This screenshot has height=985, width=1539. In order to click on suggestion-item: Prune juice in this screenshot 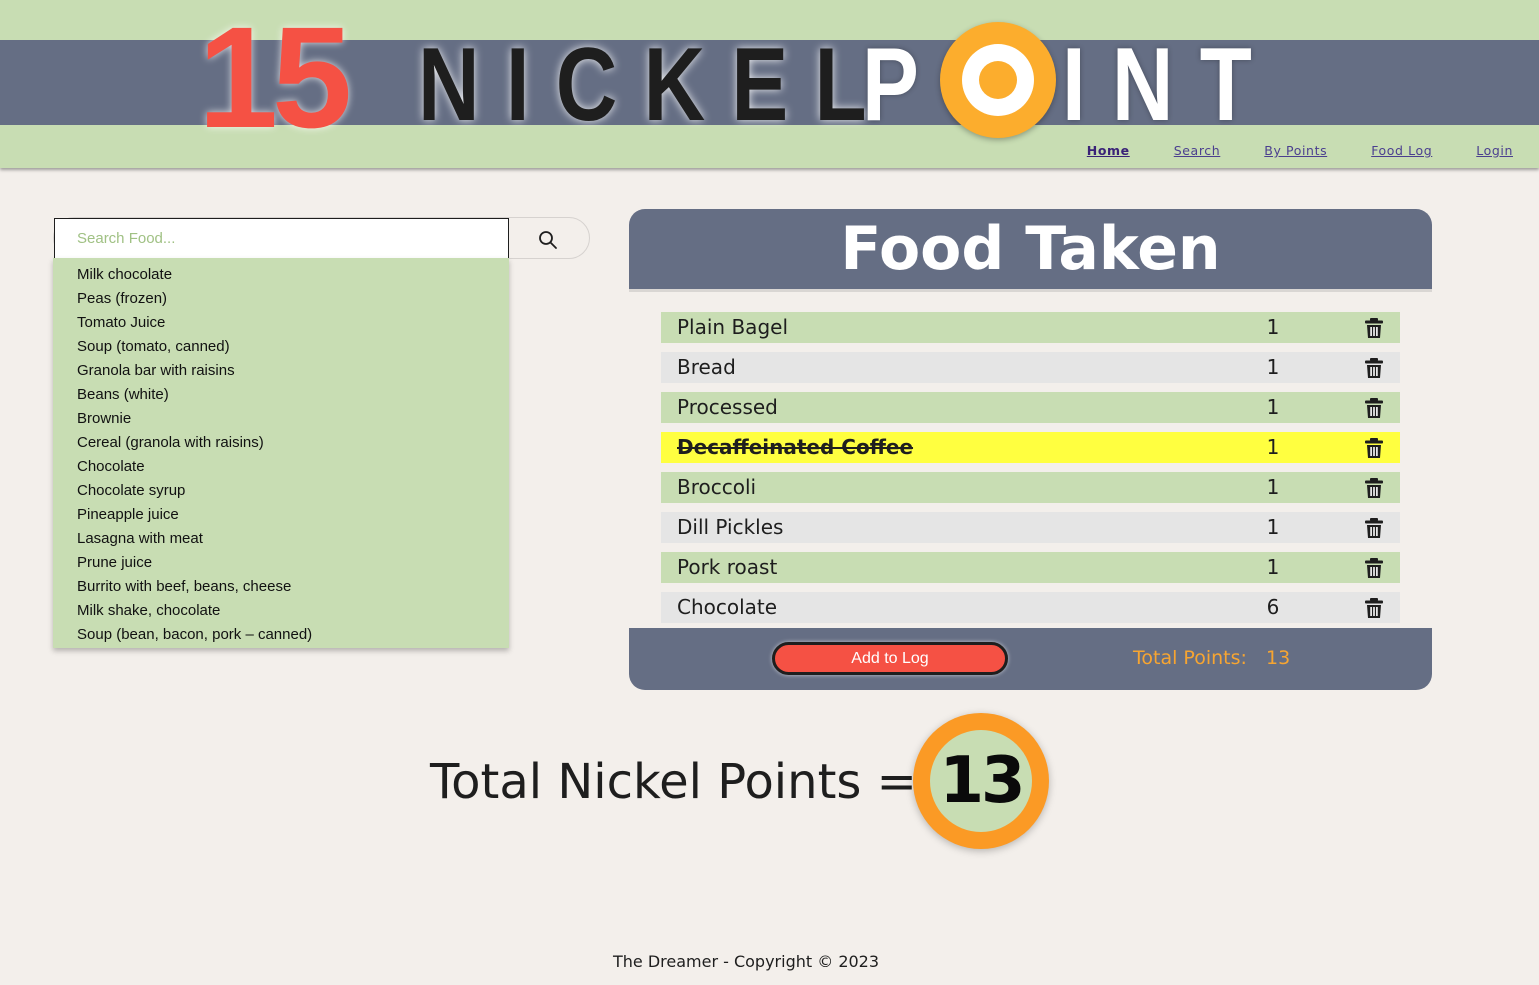, I will do `click(281, 563)`.